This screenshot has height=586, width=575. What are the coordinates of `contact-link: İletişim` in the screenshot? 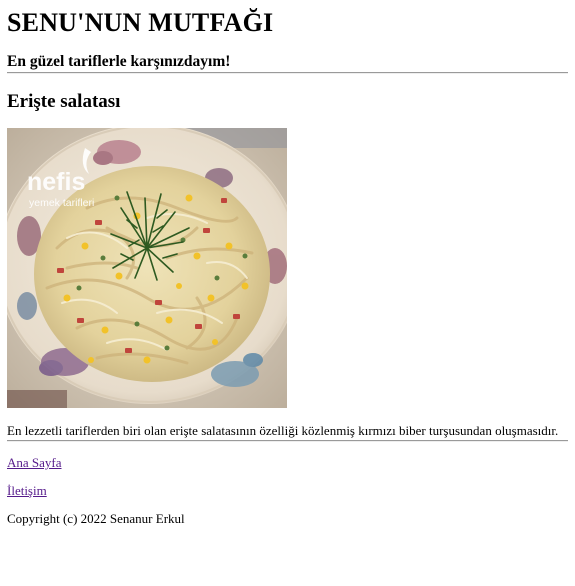 It's located at (27, 491).